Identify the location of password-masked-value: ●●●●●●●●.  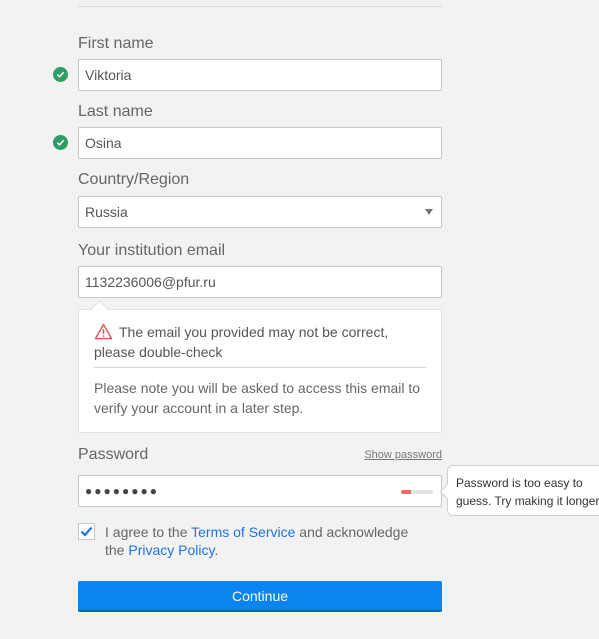
(122, 491).